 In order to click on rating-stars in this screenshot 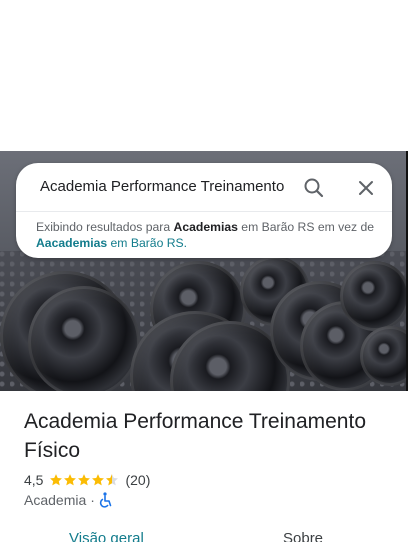, I will do `click(84, 480)`.